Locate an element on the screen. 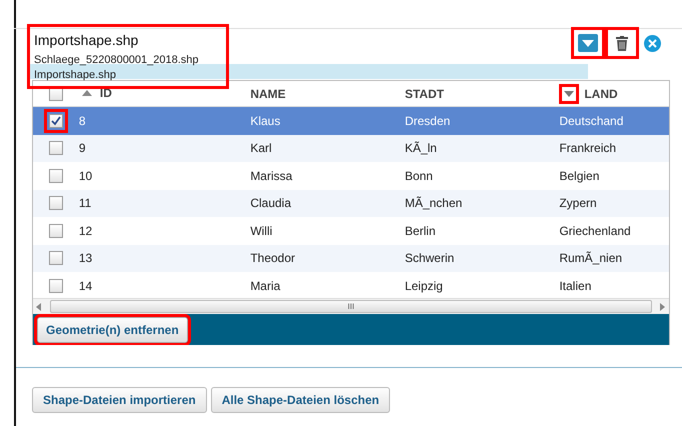 The height and width of the screenshot is (426, 682). scrollbar-thumb: III is located at coordinates (351, 306).